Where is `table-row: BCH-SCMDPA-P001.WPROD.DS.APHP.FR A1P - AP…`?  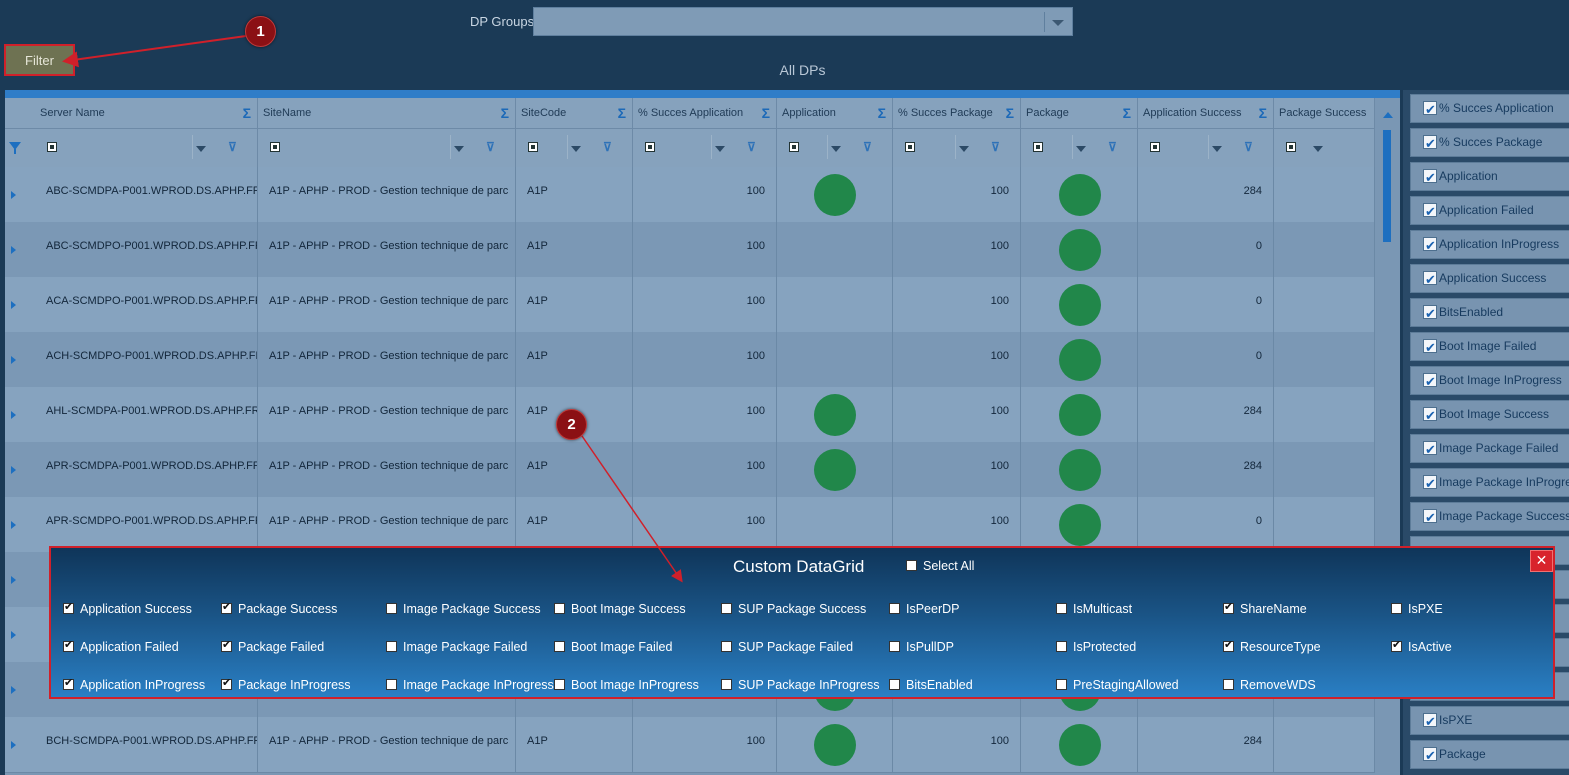 table-row: BCH-SCMDPA-P001.WPROD.DS.APHP.FR A1P - AP… is located at coordinates (690, 745).